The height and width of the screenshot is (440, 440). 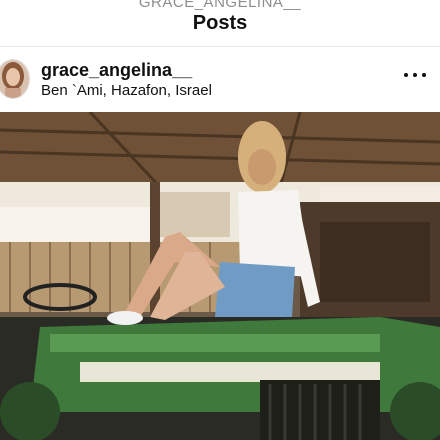 I want to click on avatar, so click(x=15, y=79).